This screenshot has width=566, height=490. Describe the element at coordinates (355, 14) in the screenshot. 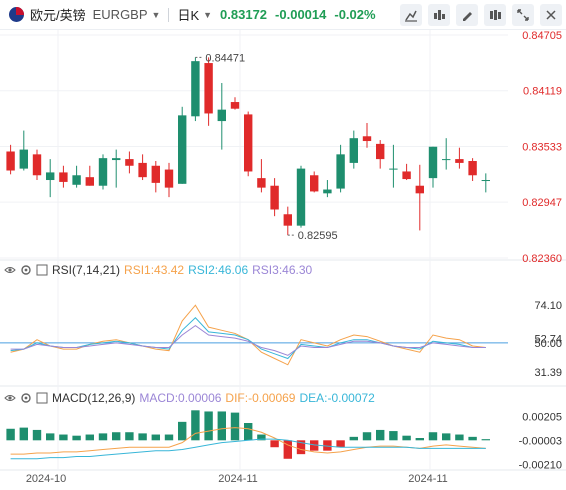

I see `price-change-percent: -0.02%` at that location.